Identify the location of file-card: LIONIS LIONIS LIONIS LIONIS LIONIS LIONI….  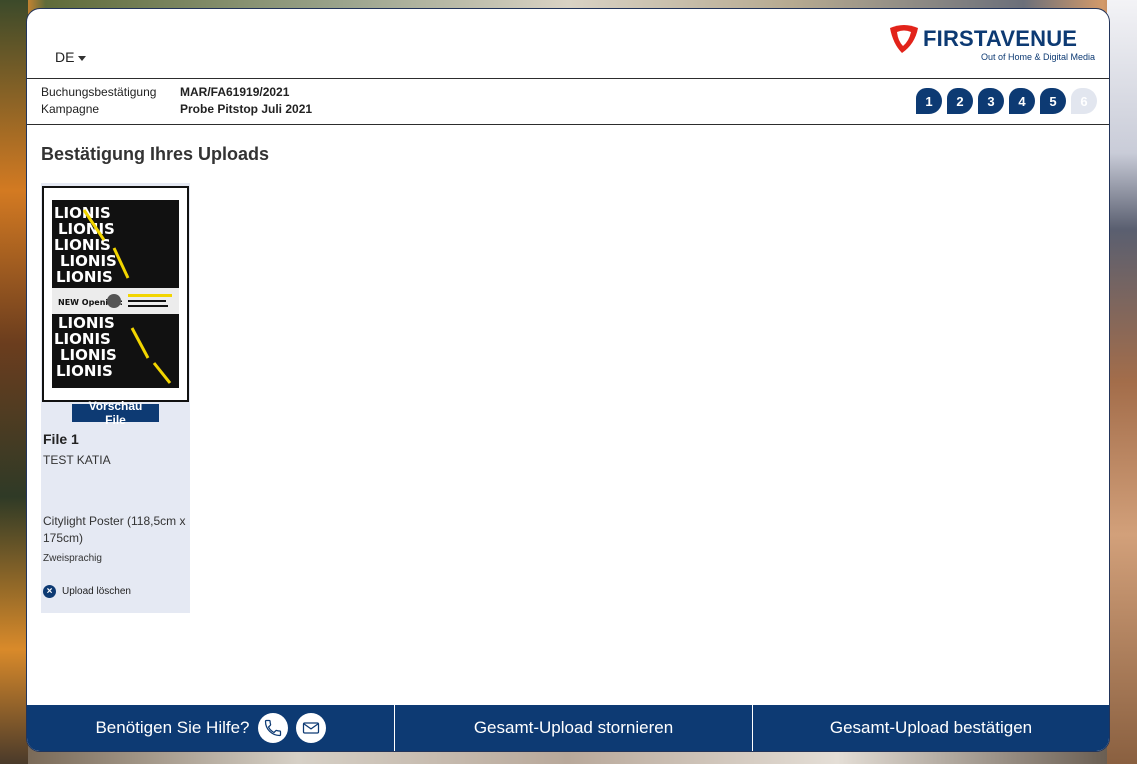
(115, 398).